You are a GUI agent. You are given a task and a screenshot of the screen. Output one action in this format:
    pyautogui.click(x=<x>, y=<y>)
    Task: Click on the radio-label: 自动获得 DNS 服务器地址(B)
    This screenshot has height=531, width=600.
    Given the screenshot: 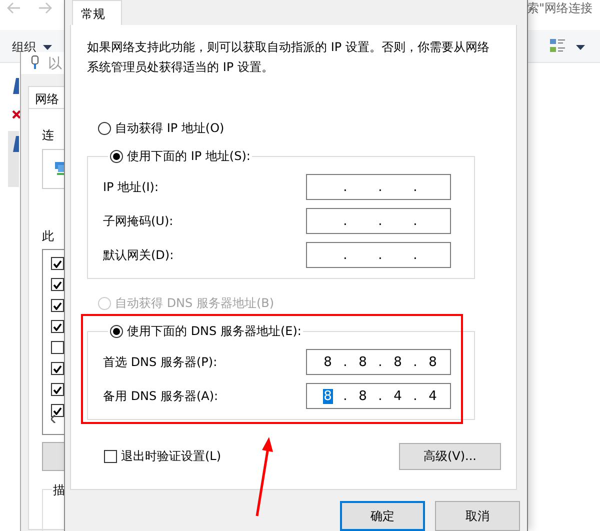 What is the action you would take?
    pyautogui.click(x=194, y=303)
    